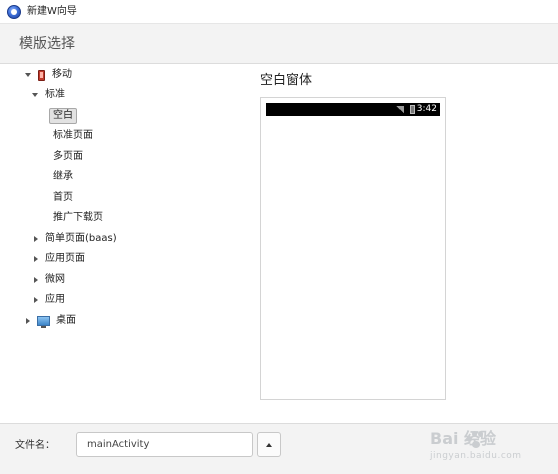 The image size is (558, 474). Describe the element at coordinates (43, 322) in the screenshot. I see `desktop-monitor-icon` at that location.